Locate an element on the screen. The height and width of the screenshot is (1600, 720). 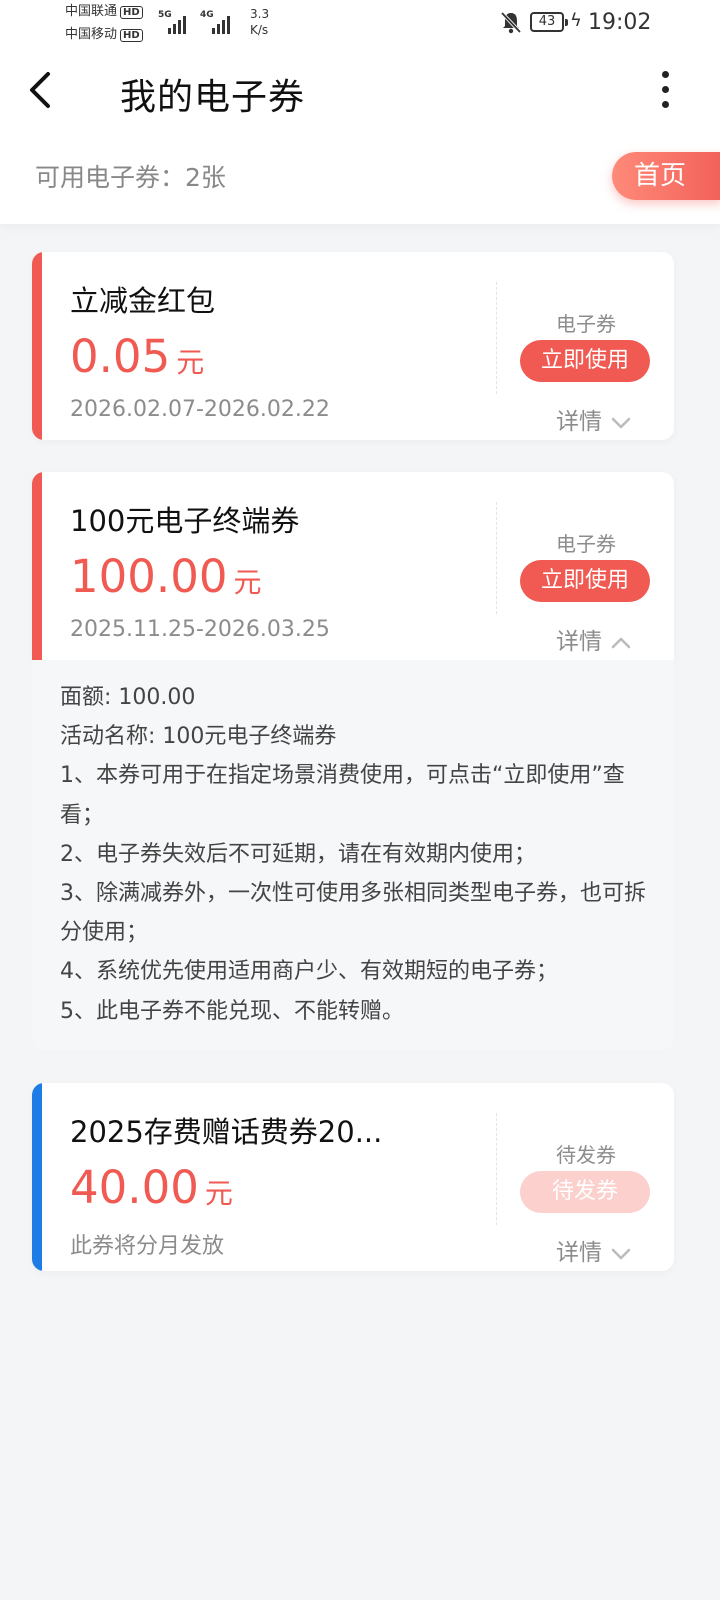
carrier-1: 中国联通 HD is located at coordinates (104, 12).